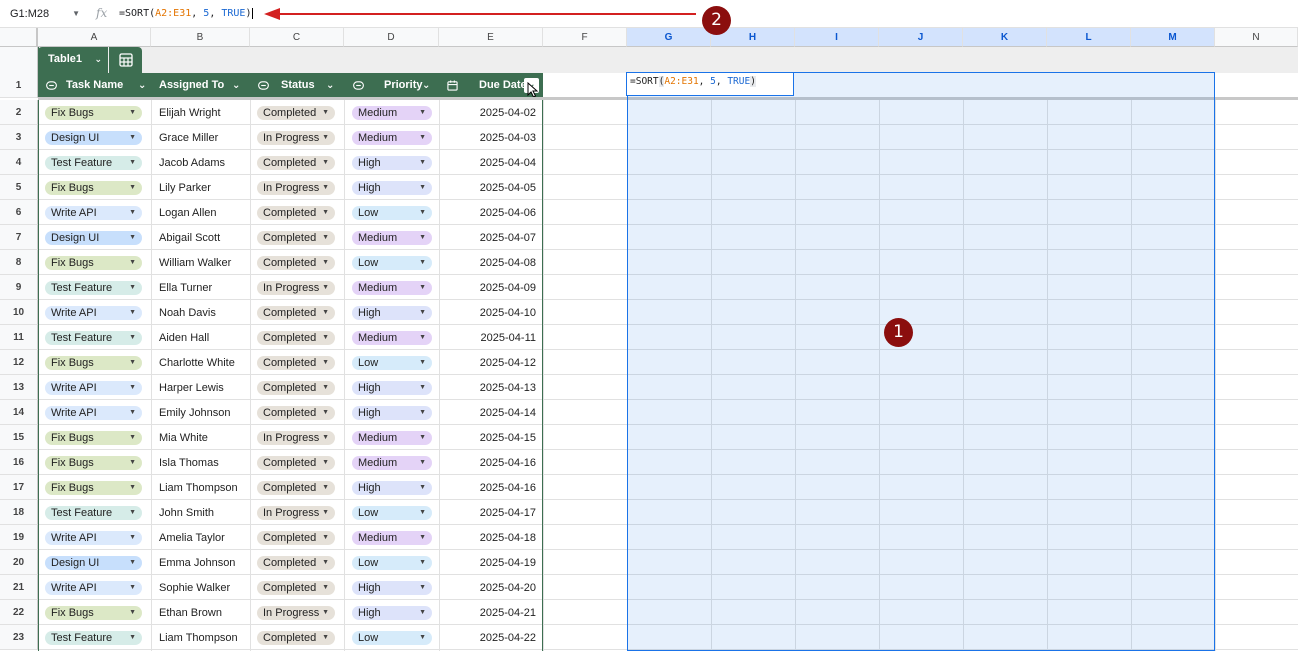 The height and width of the screenshot is (651, 1298). What do you see at coordinates (19, 387) in the screenshot?
I see `row-number: 13` at bounding box center [19, 387].